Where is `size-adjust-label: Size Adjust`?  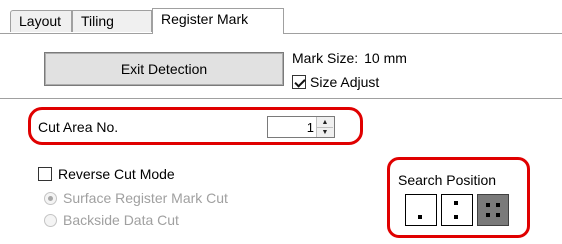
size-adjust-label: Size Adjust is located at coordinates (345, 82).